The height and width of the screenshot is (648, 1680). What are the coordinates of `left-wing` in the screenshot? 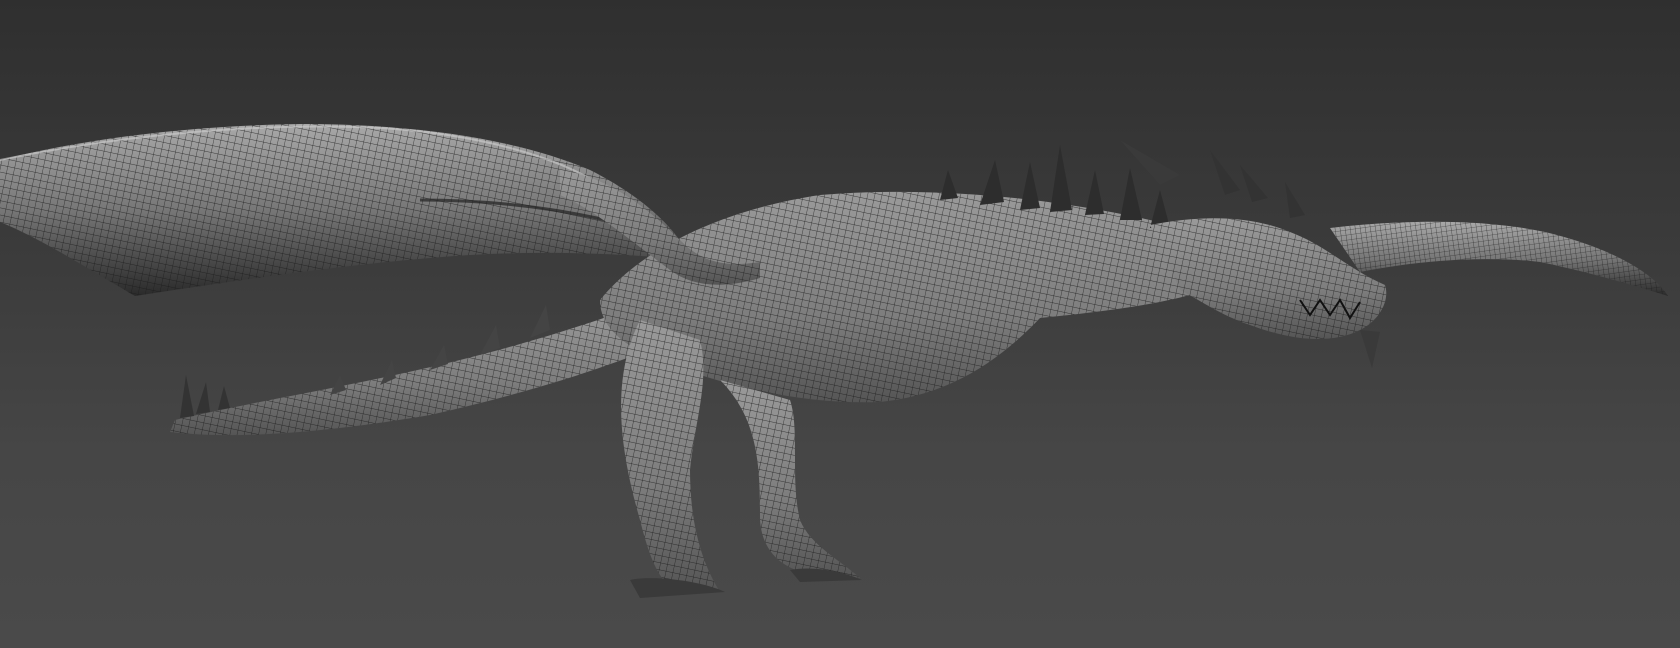 It's located at (345, 210).